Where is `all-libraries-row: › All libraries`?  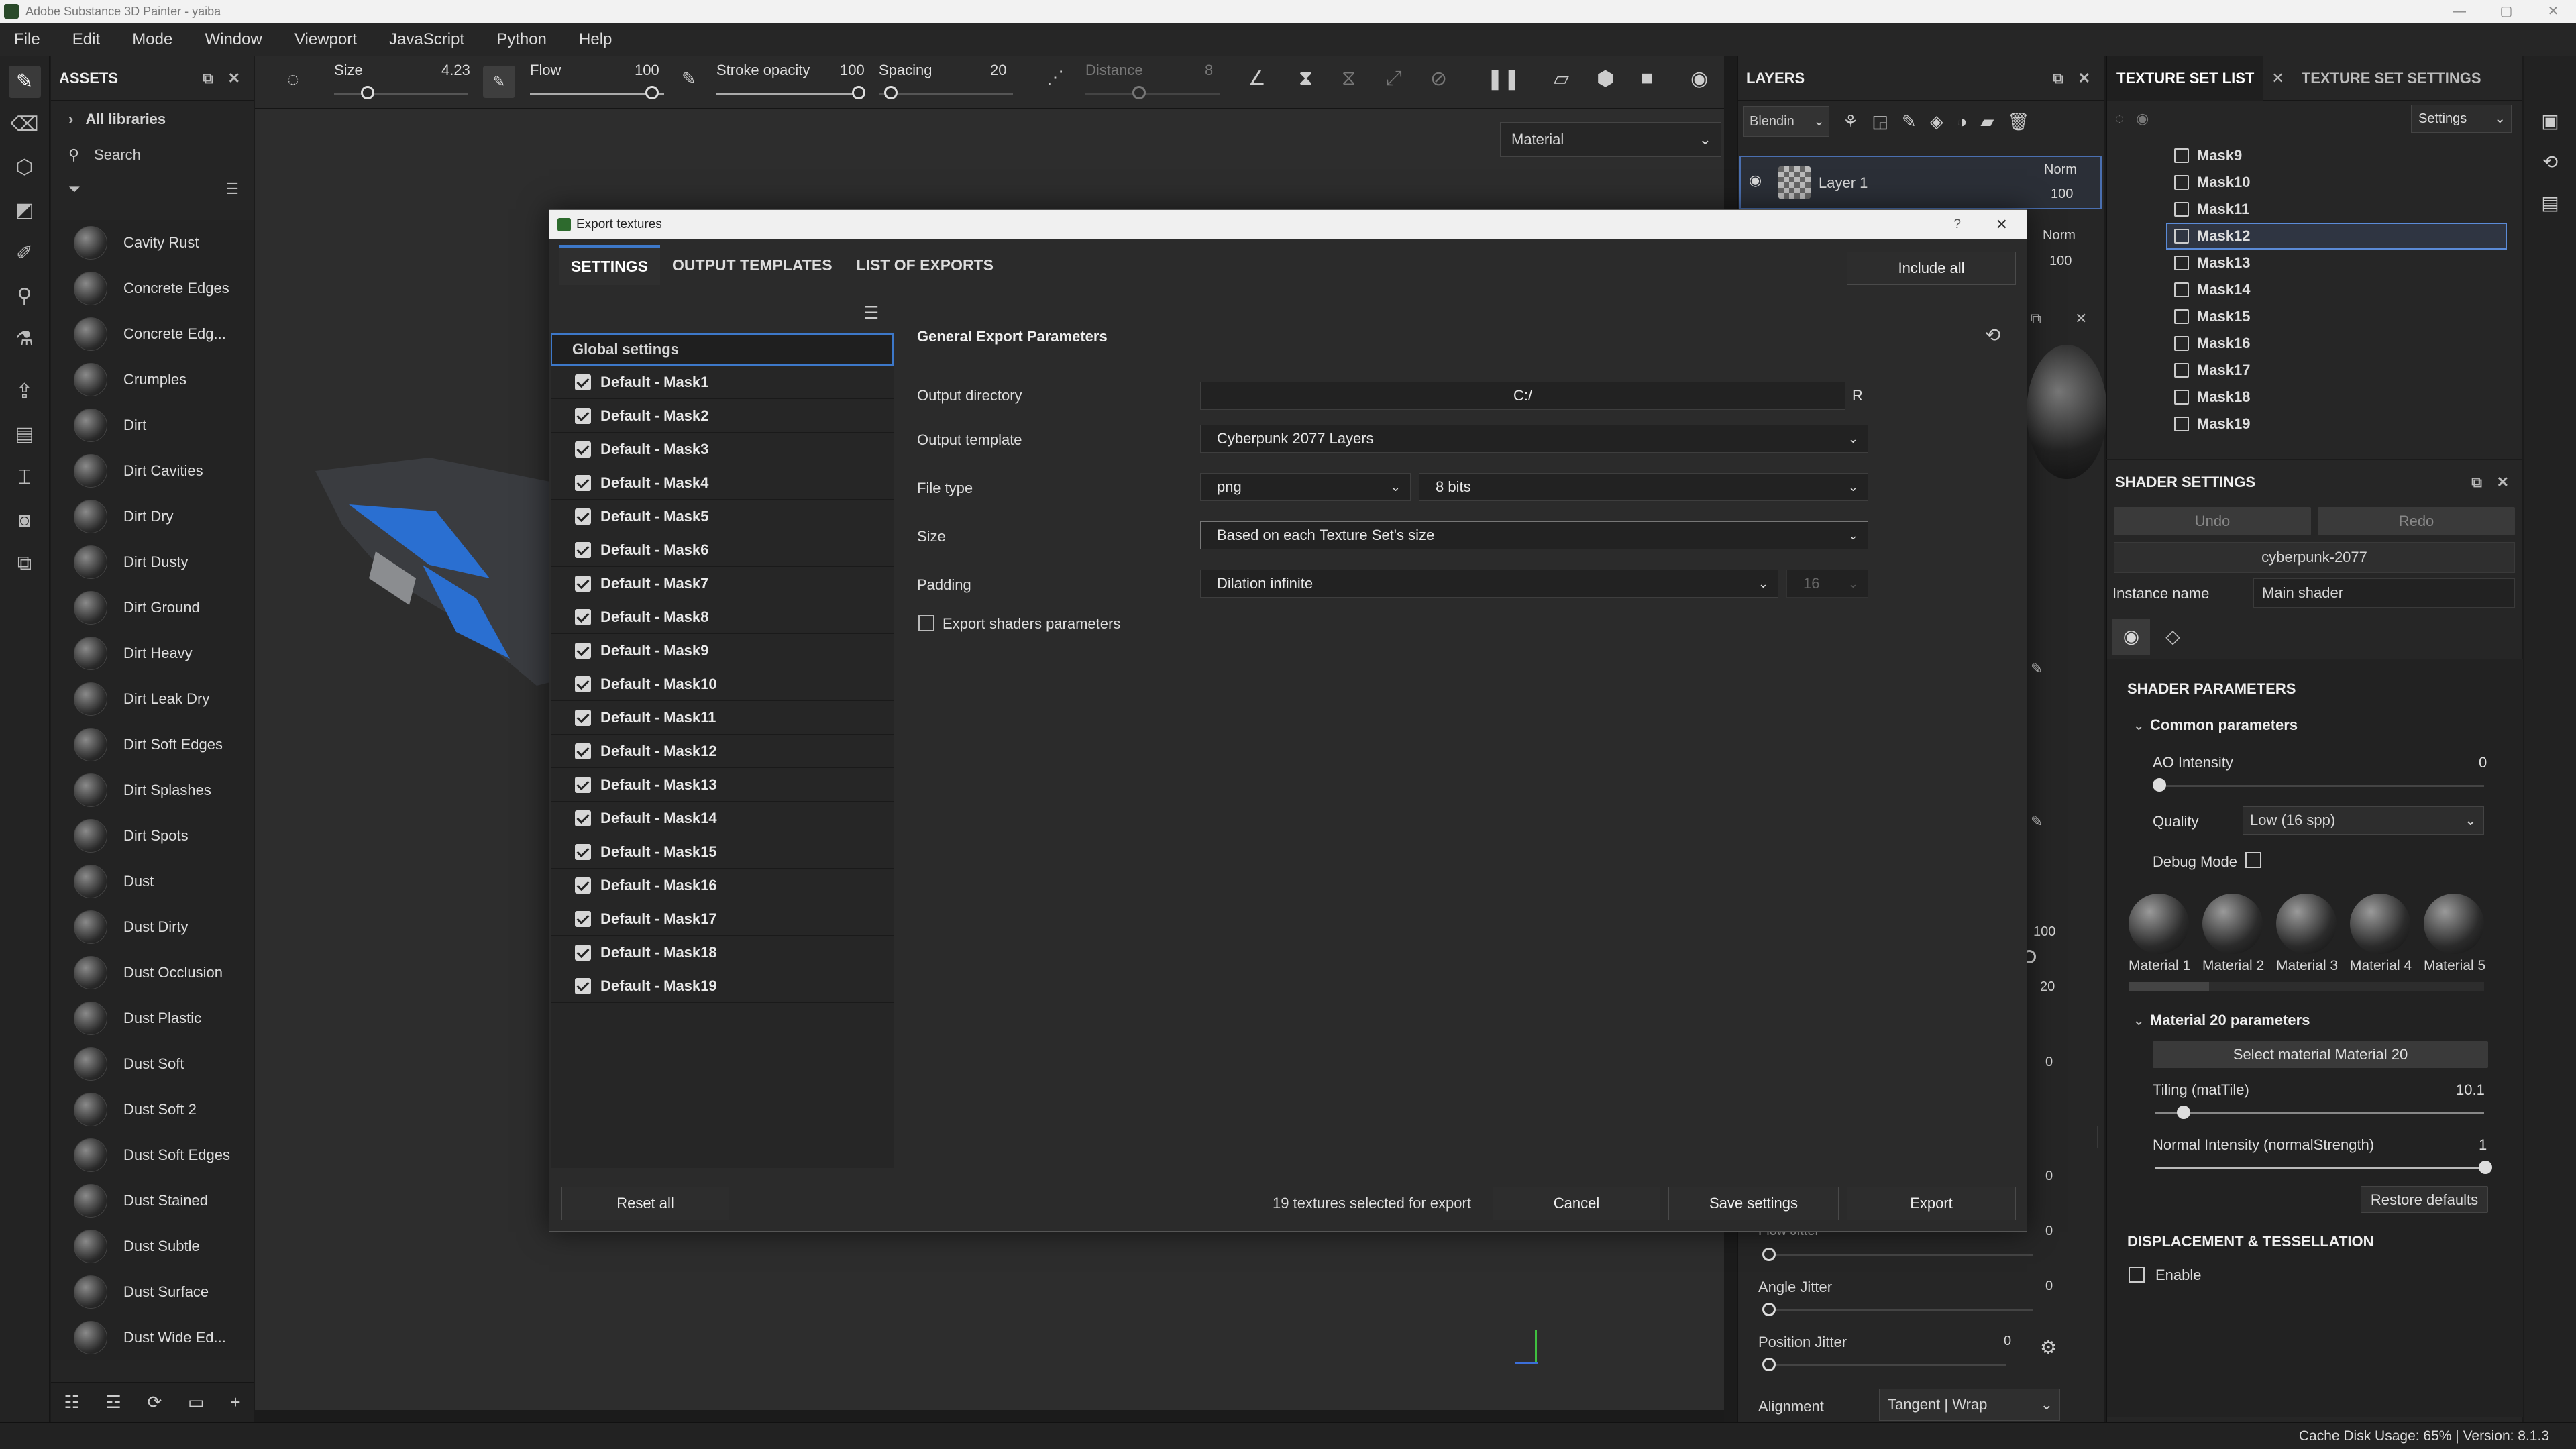 all-libraries-row: › All libraries is located at coordinates (152, 119).